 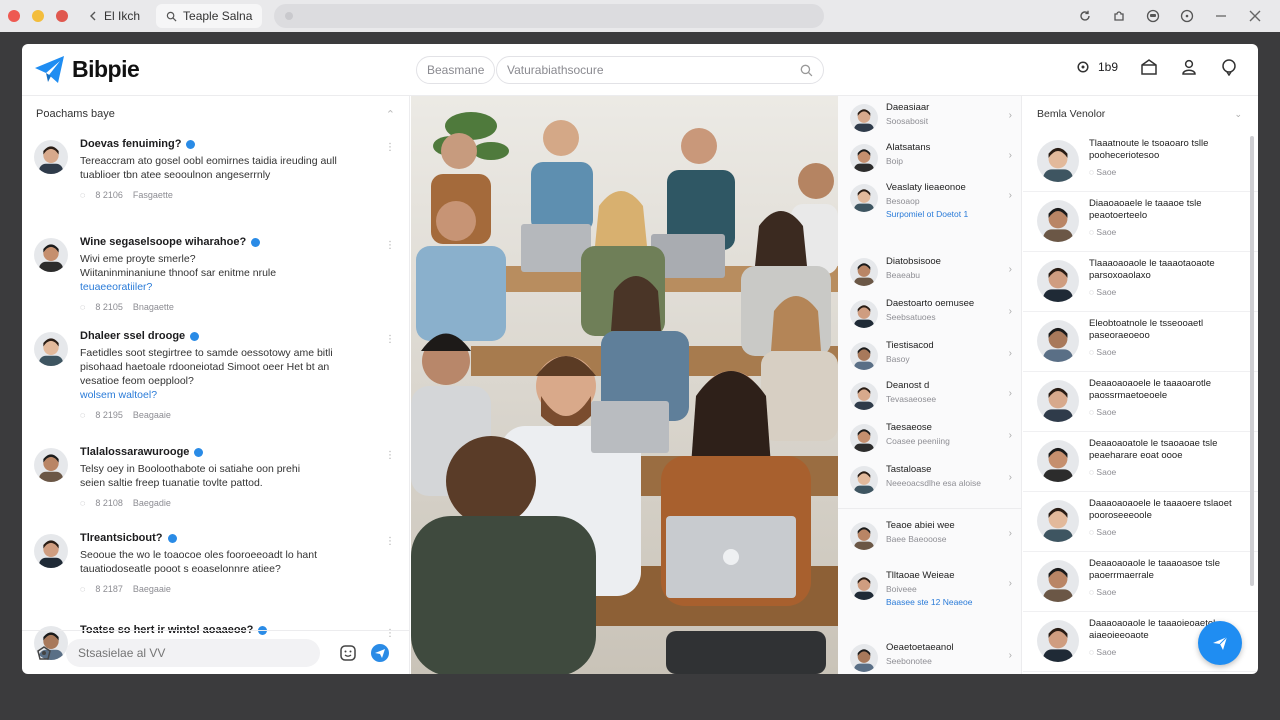 I want to click on search-input: Vaturabiathsocure, so click(x=660, y=70).